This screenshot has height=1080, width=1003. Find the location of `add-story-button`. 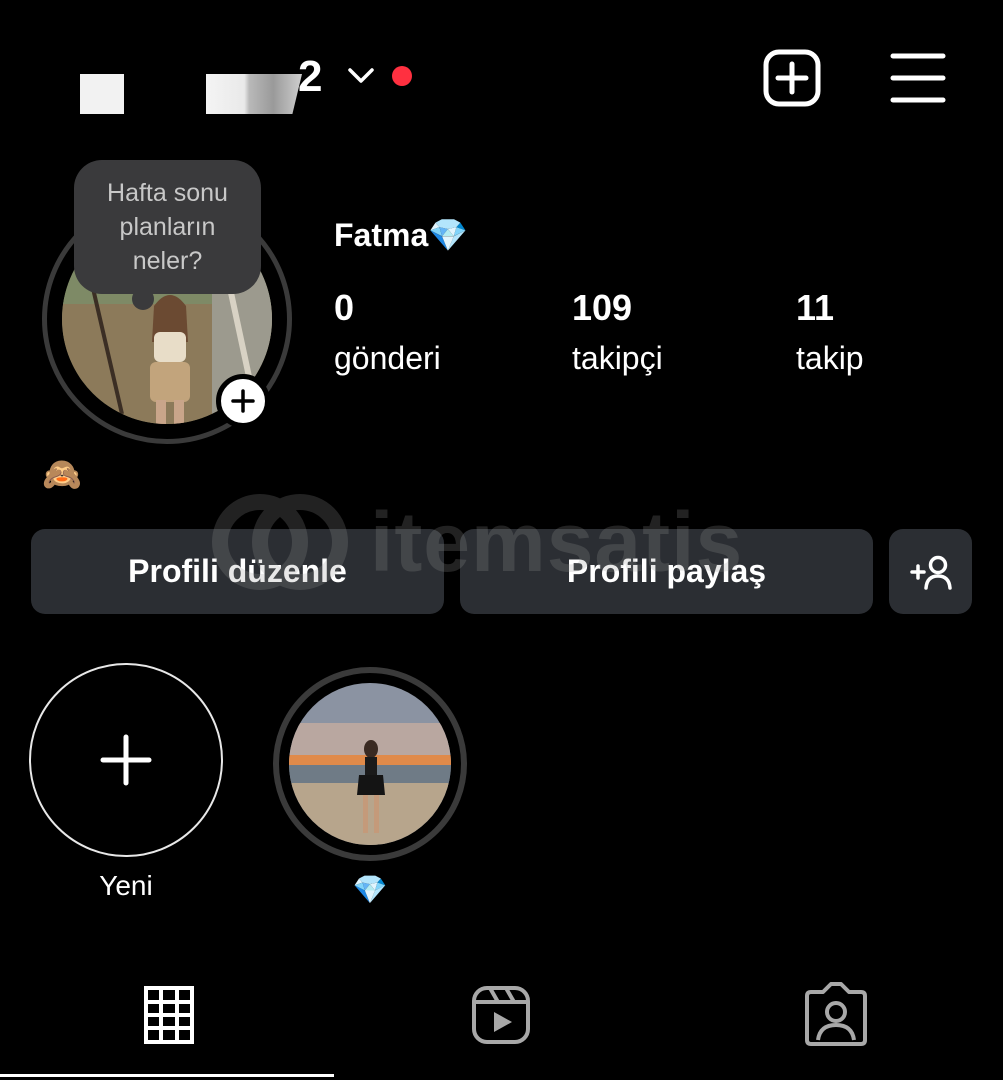

add-story-button is located at coordinates (243, 401).